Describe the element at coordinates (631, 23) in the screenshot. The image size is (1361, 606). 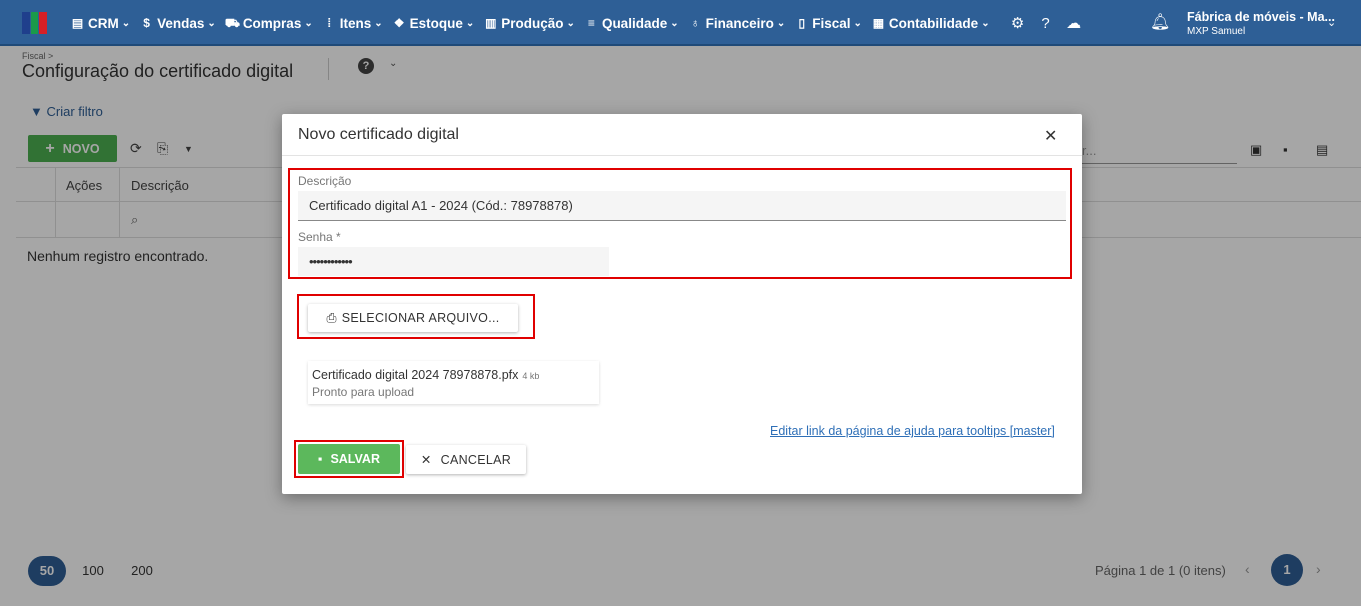
I see `menu-qualidade: ≡ Qualidade ⌄` at that location.